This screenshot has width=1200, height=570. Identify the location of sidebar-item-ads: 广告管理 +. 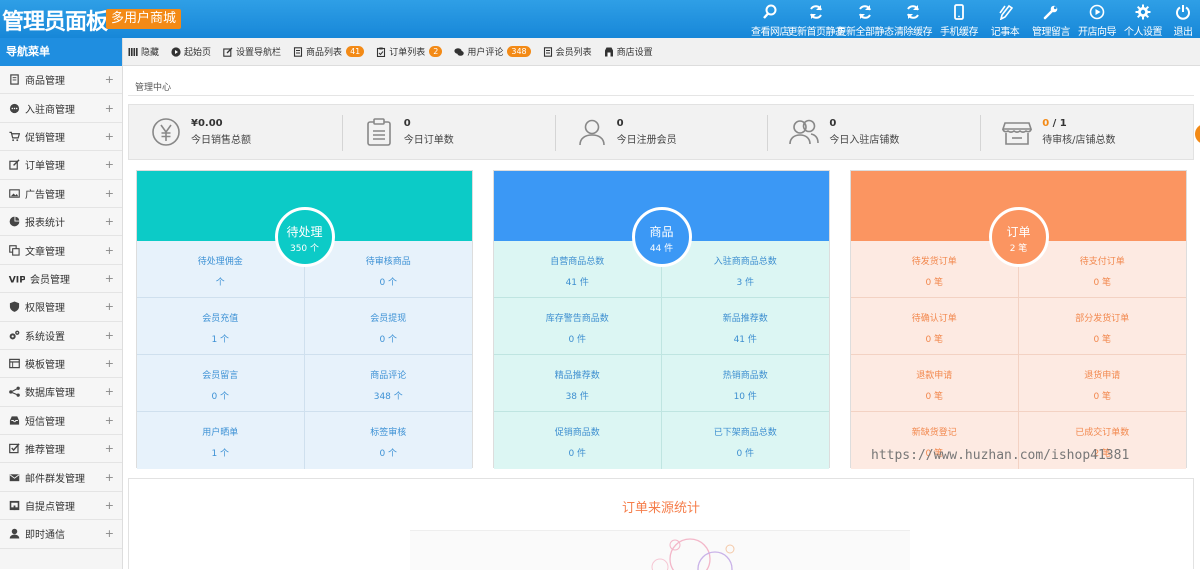
(61, 193).